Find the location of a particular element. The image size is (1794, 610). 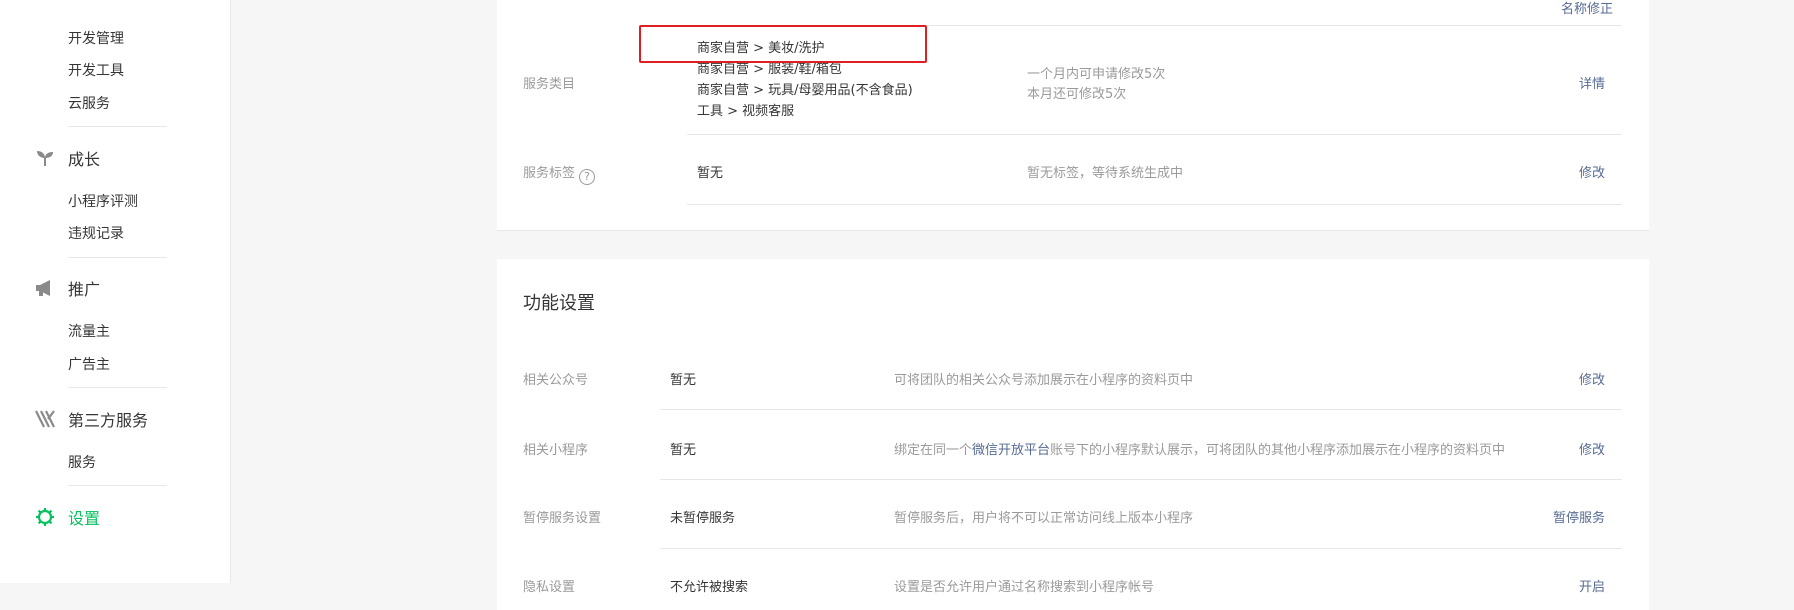

privacy-enable-link: 开启 is located at coordinates (1592, 585).